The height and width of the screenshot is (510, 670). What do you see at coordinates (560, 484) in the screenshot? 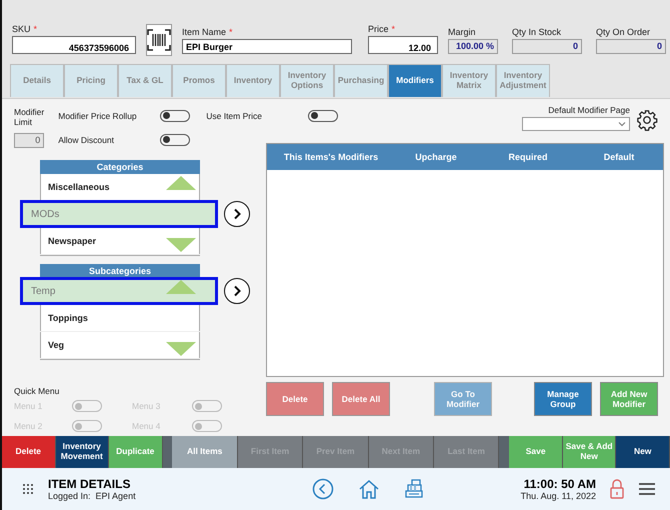
I see `clock-time: 11:00: 50 AM` at bounding box center [560, 484].